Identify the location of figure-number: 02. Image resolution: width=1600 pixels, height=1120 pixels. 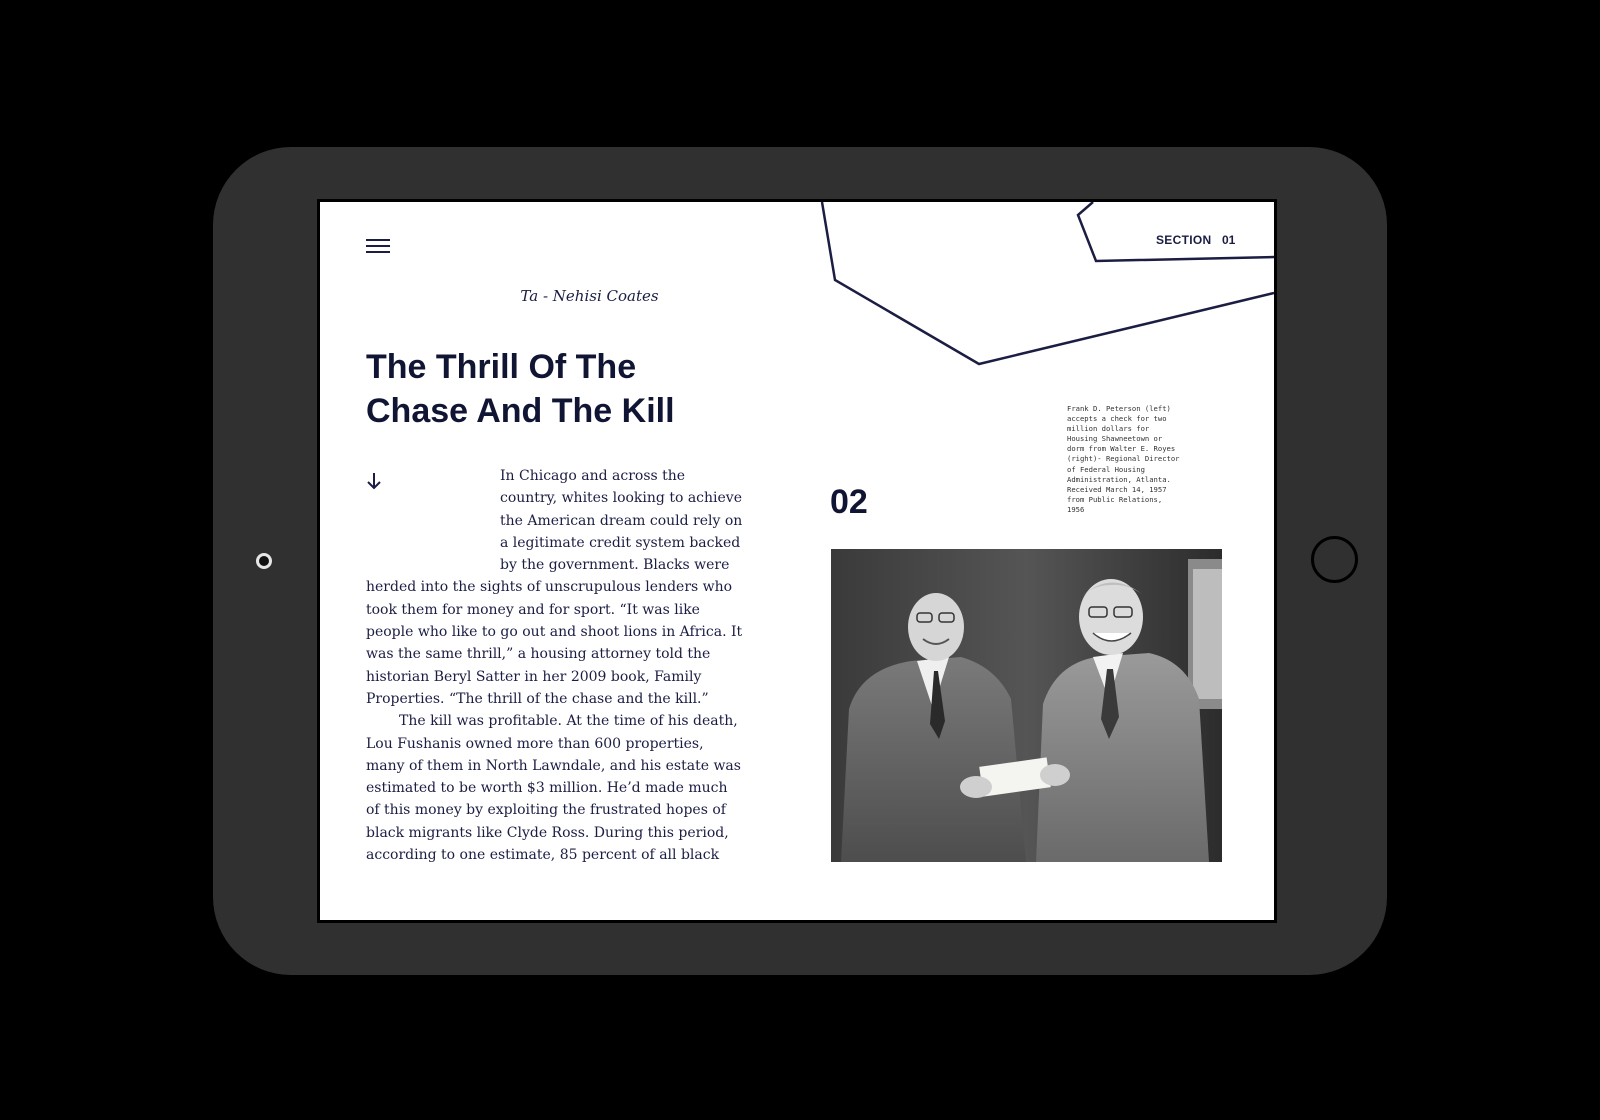
(849, 502).